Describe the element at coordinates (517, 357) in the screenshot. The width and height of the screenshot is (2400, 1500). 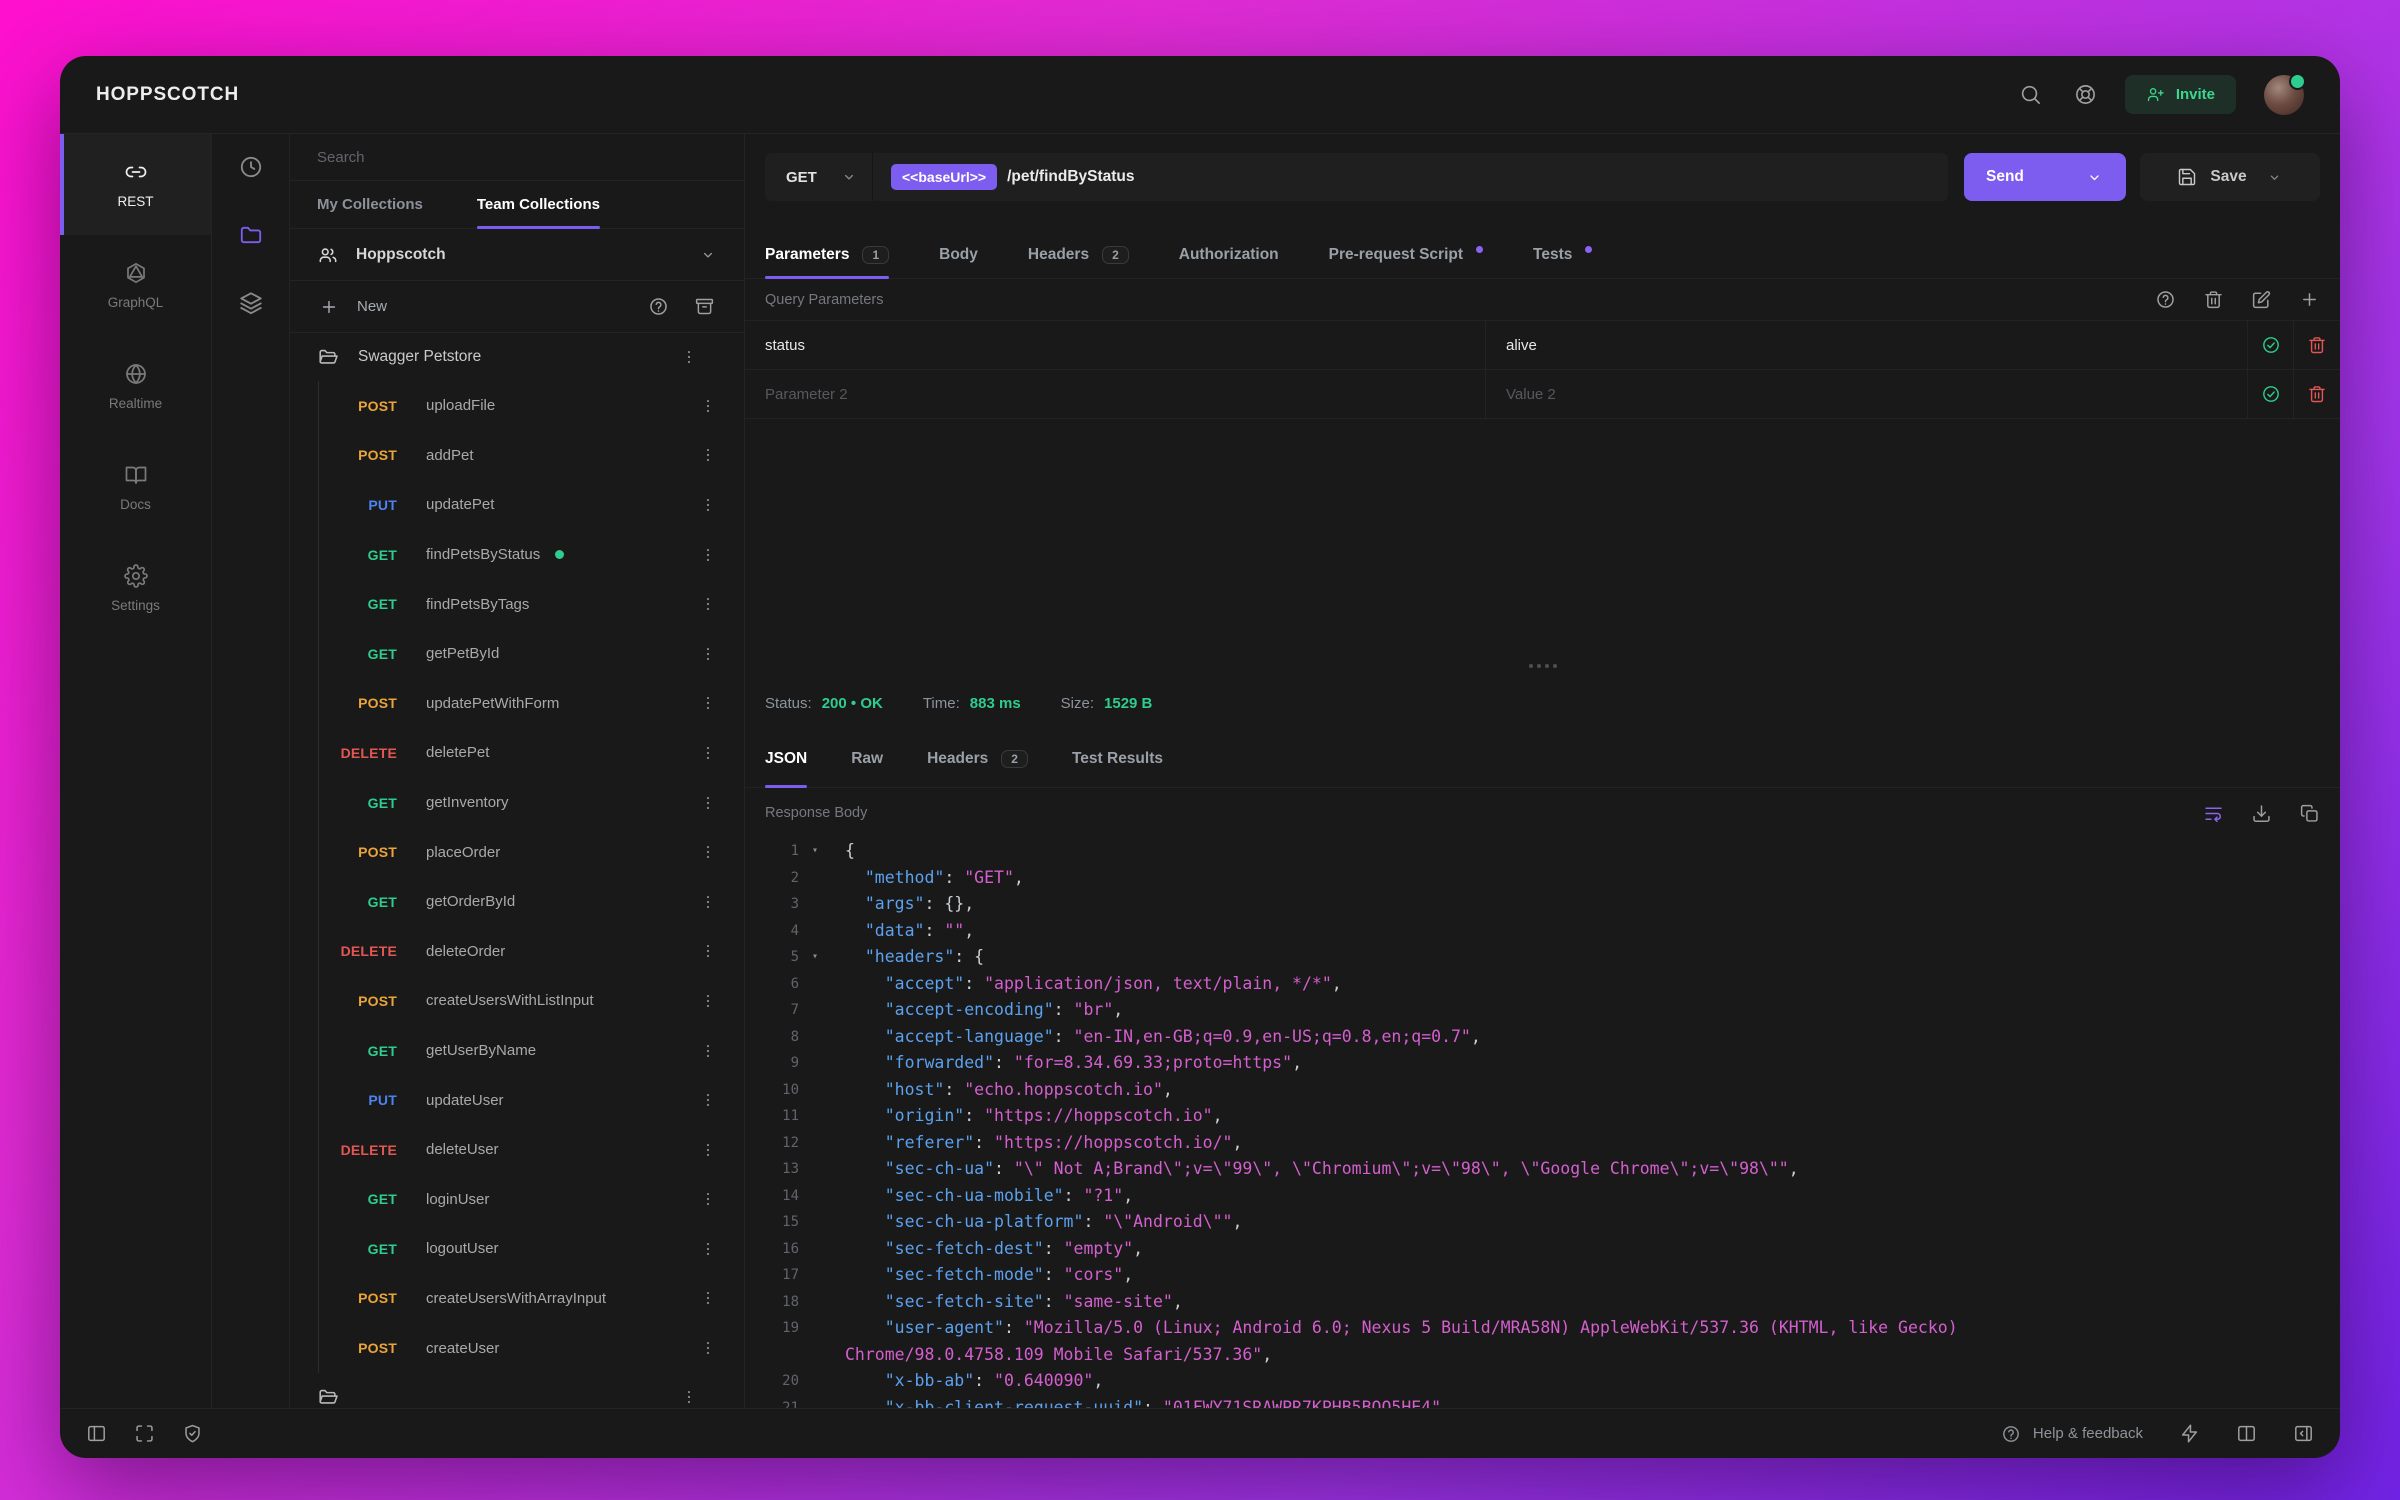
I see `collection-folder: Swagger Petstore` at that location.